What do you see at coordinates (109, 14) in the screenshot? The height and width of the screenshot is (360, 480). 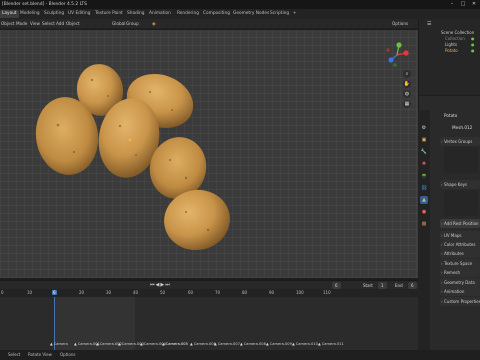 I see `tab-texture-paint: Texture Paint` at bounding box center [109, 14].